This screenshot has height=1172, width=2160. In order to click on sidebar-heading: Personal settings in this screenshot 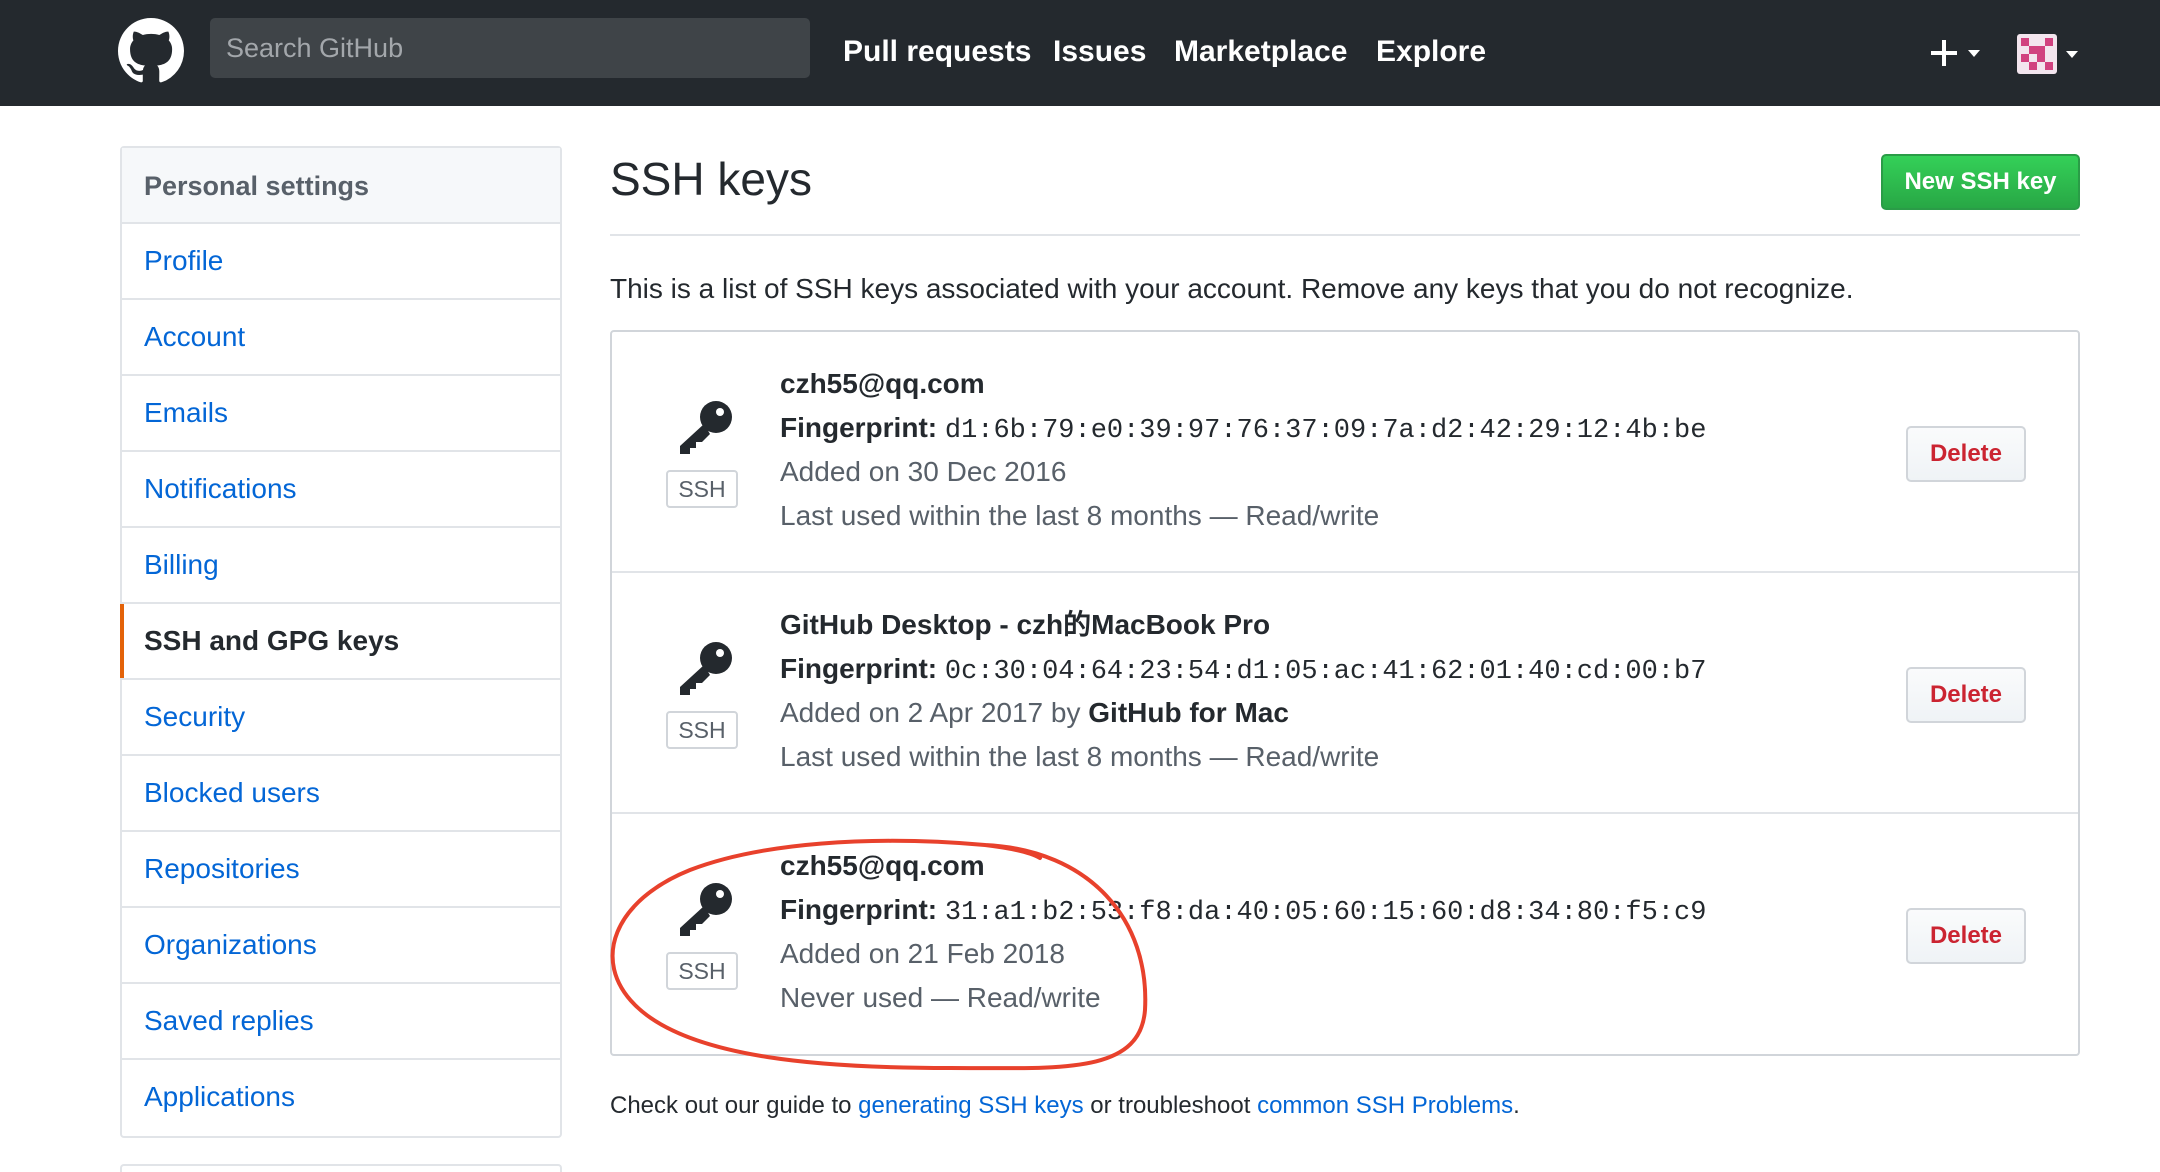, I will do `click(341, 186)`.